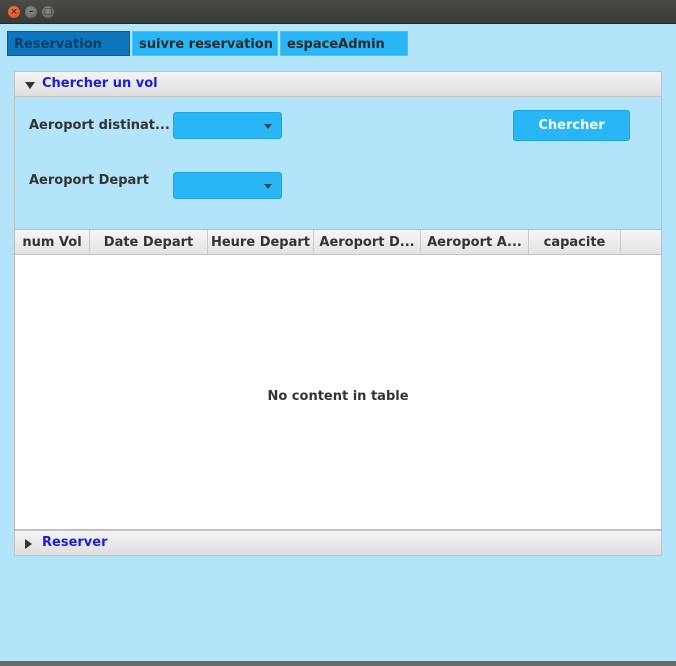 This screenshot has width=676, height=666. I want to click on expand-arrow-icon, so click(30, 85).